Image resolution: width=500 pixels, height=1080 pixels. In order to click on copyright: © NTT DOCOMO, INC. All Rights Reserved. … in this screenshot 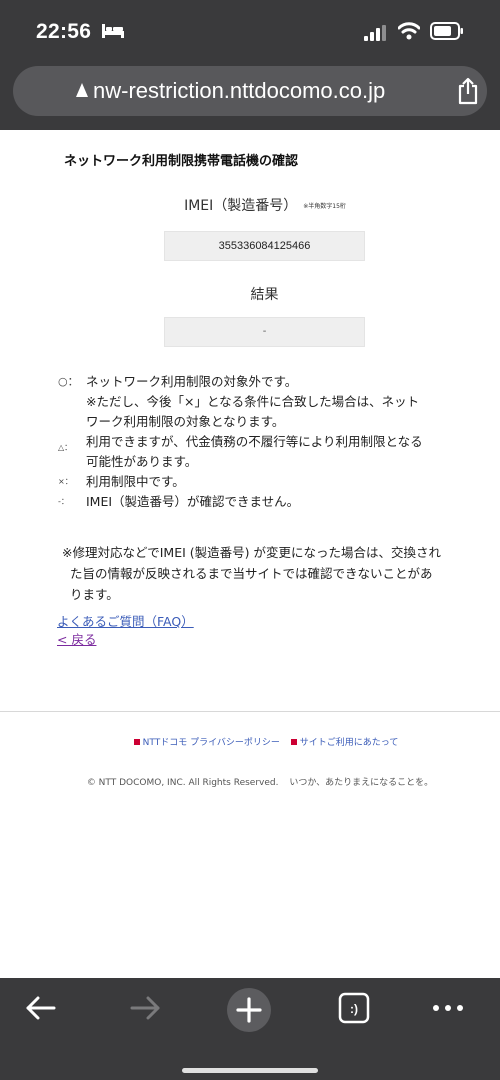, I will do `click(250, 781)`.